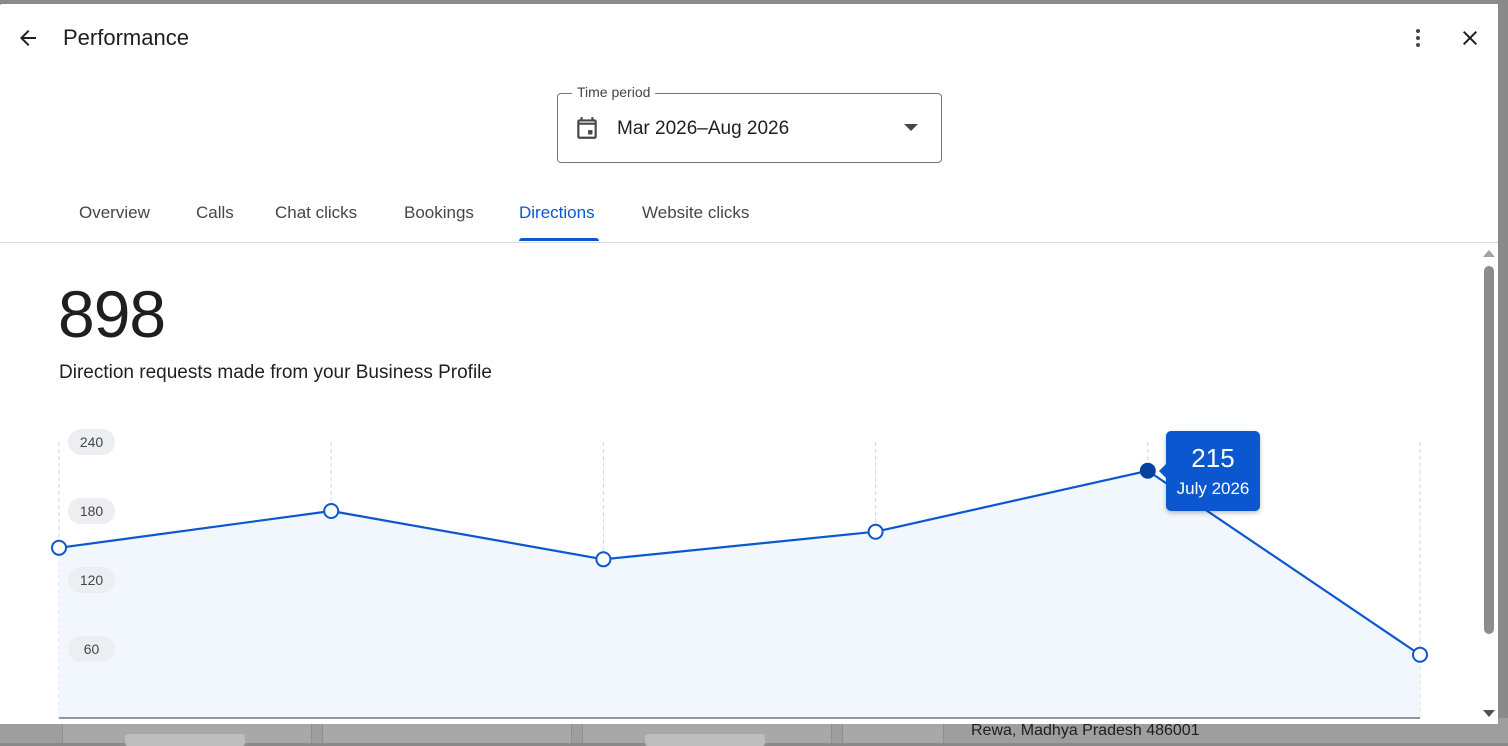 The height and width of the screenshot is (746, 1508). I want to click on scrollbar-thumb, so click(1489, 450).